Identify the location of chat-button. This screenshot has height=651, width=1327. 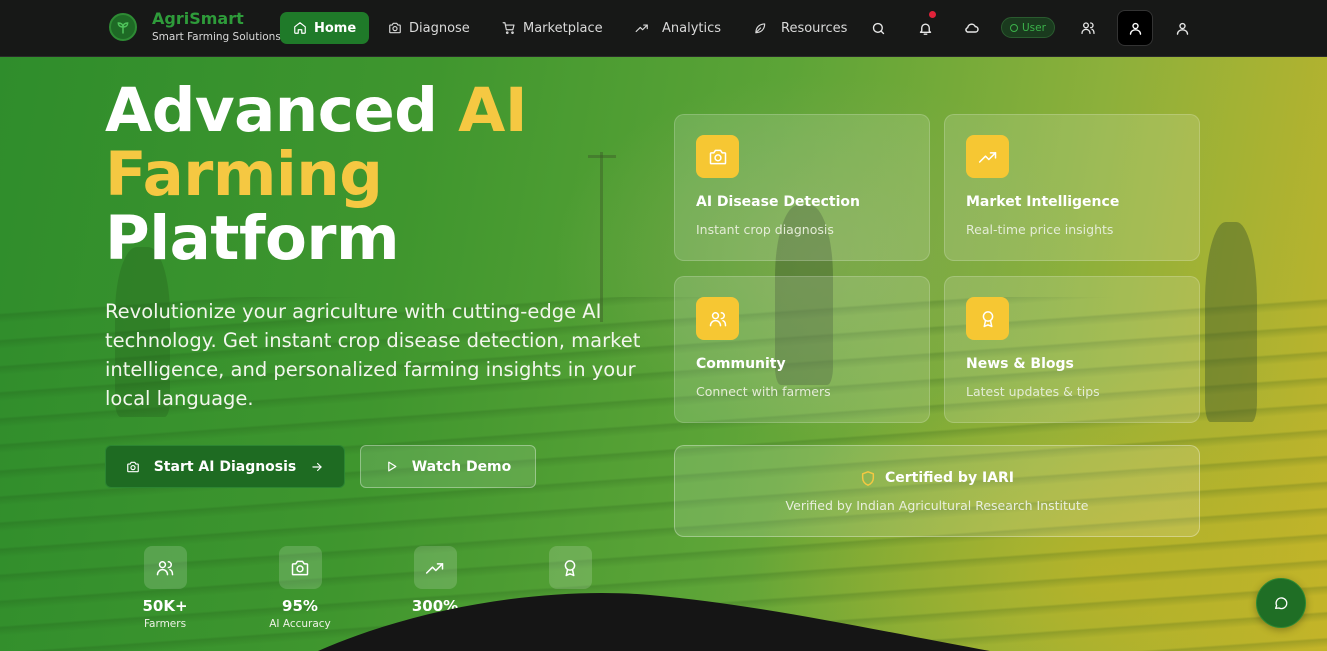
(1281, 603).